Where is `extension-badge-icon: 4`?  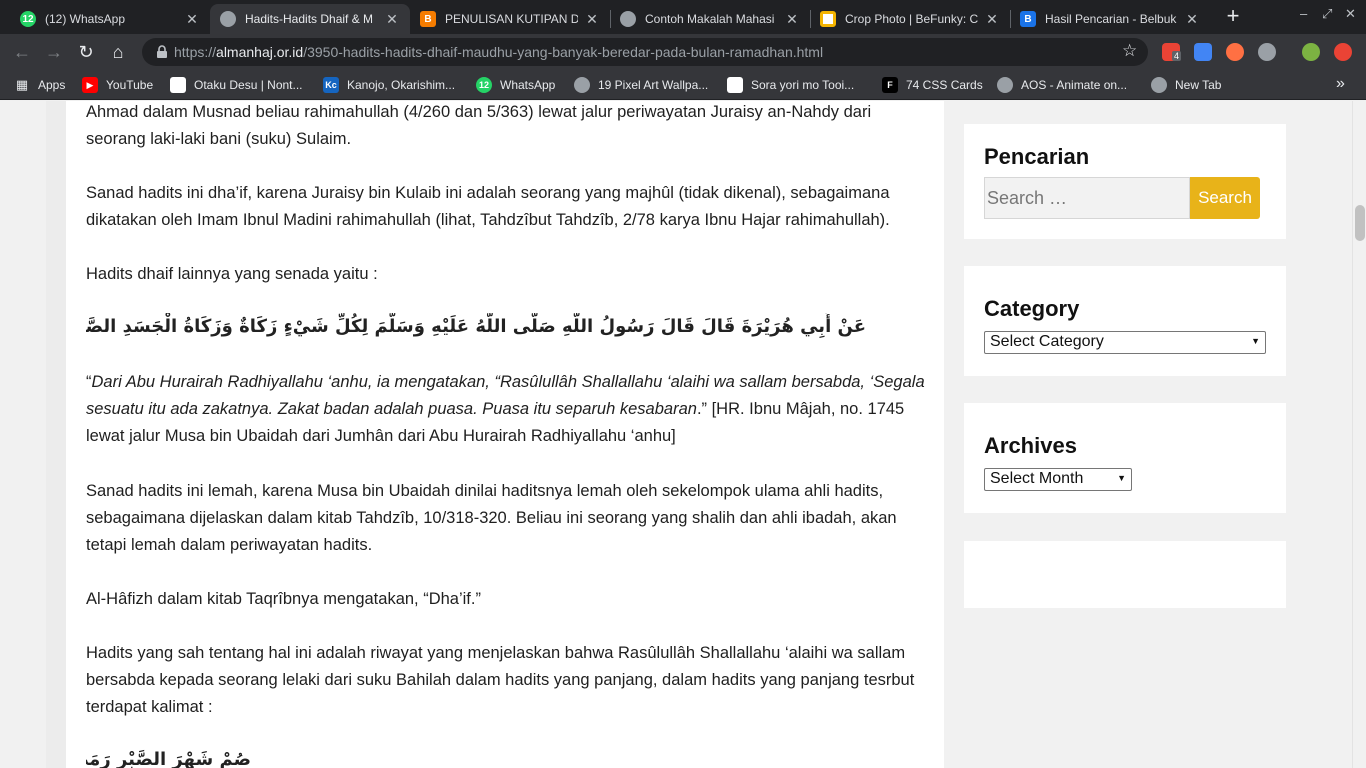 extension-badge-icon: 4 is located at coordinates (1172, 52).